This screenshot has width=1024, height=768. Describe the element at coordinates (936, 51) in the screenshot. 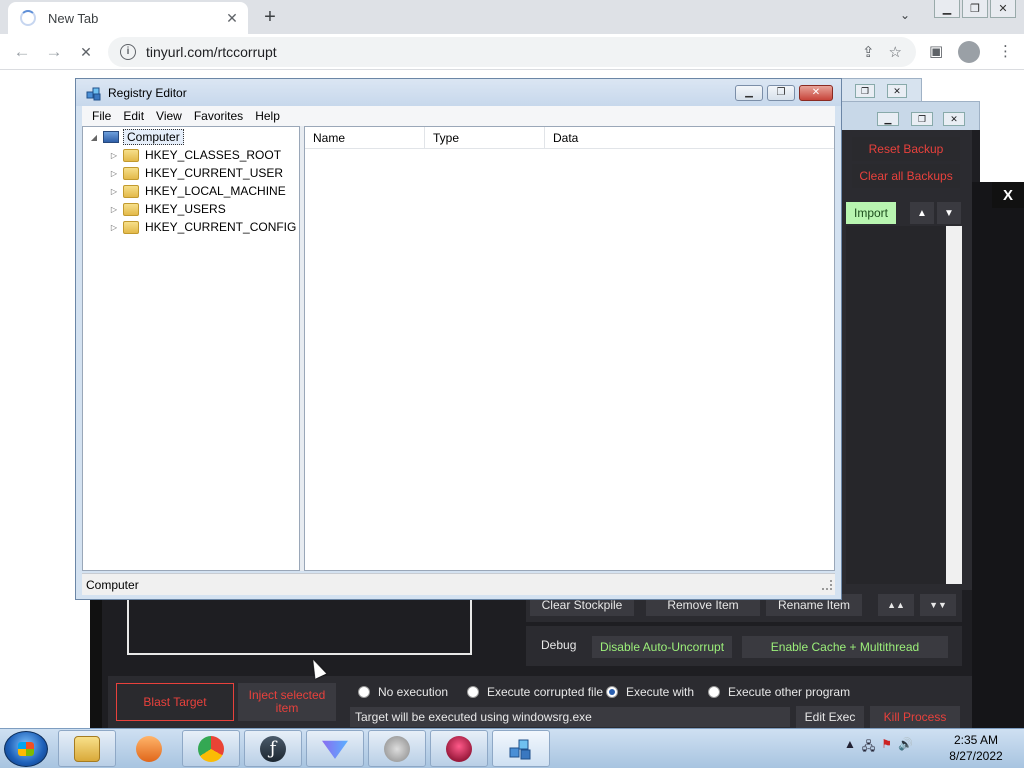

I see `side-panel-icon: ▣` at that location.